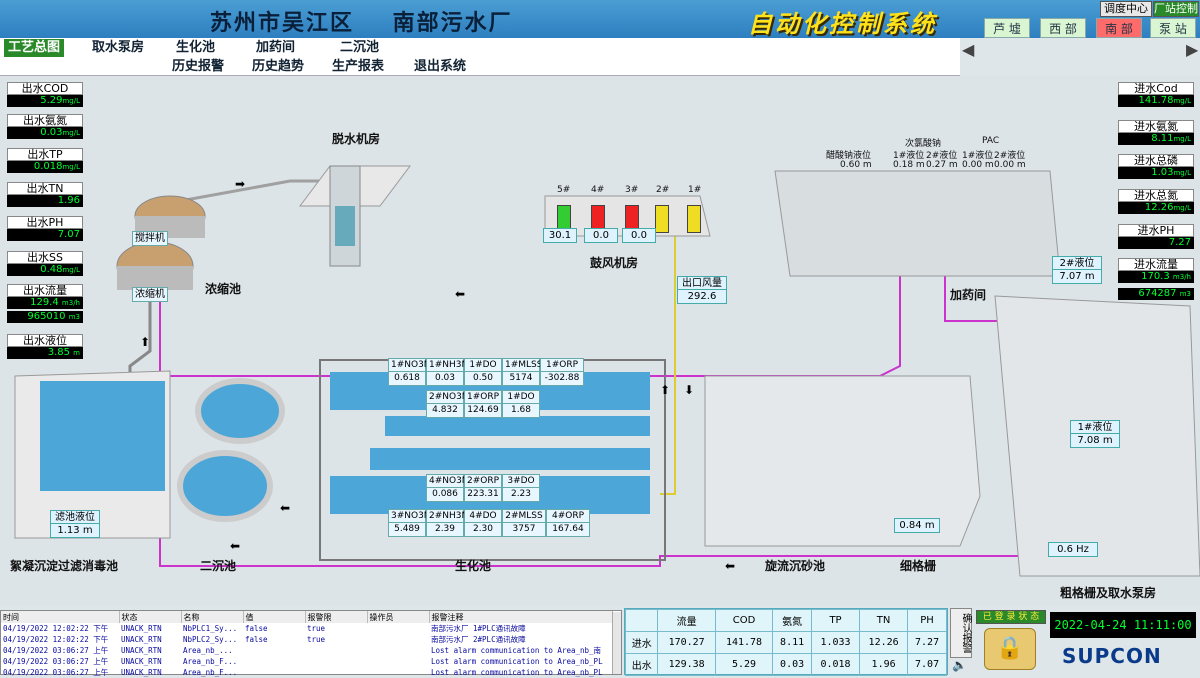  Describe the element at coordinates (445, 378) in the screenshot. I see `bio-top-v1: 0.03` at that location.